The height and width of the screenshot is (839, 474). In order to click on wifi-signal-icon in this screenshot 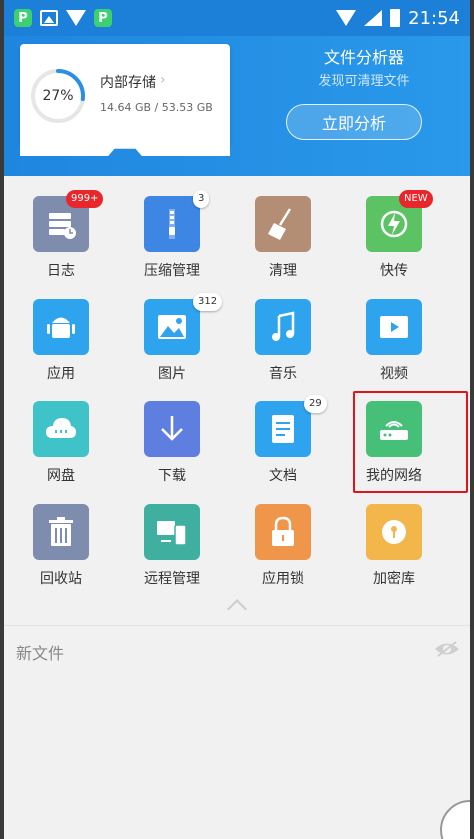, I will do `click(346, 18)`.